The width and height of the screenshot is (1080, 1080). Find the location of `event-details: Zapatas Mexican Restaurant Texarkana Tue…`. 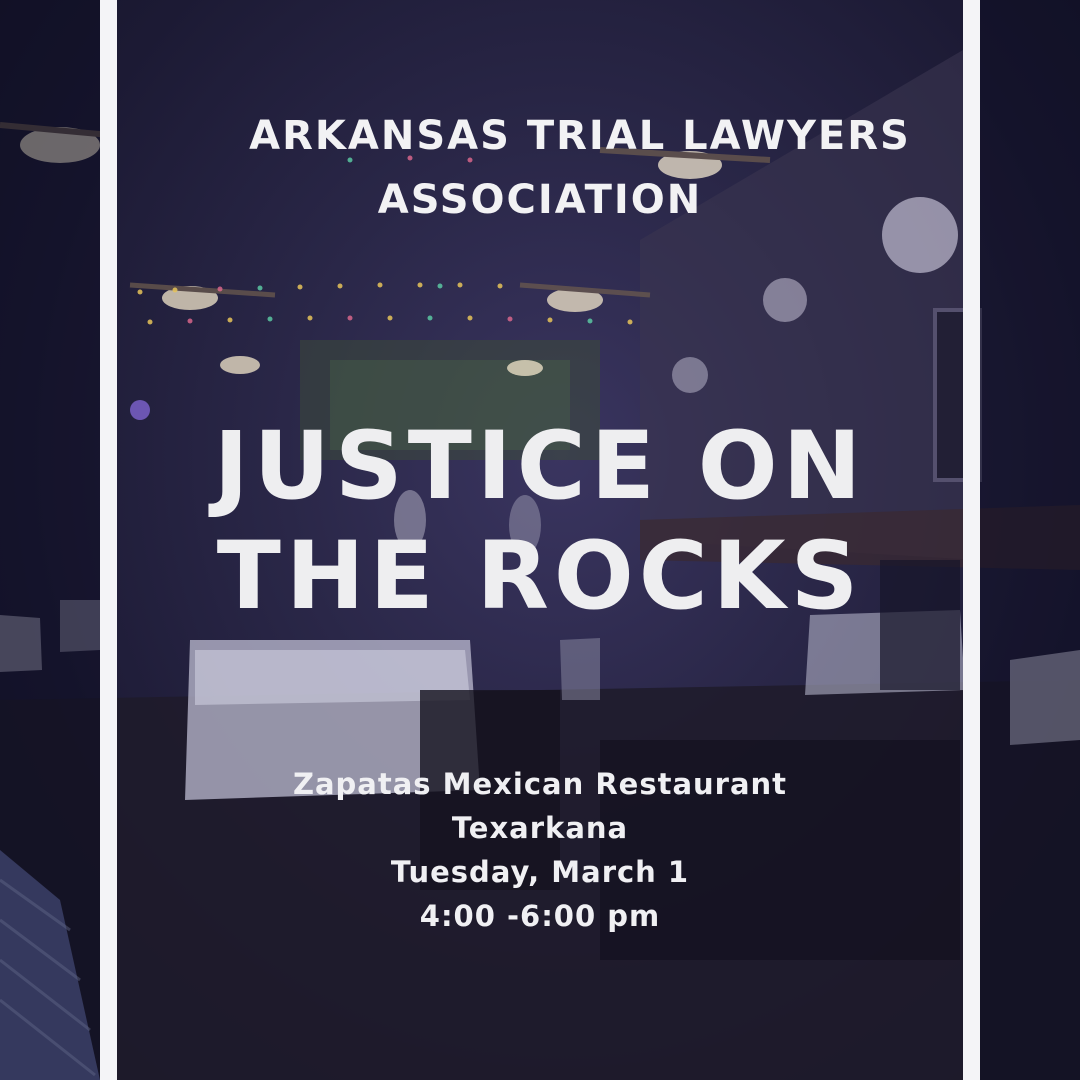

event-details: Zapatas Mexican Restaurant Texarkana Tue… is located at coordinates (540, 850).